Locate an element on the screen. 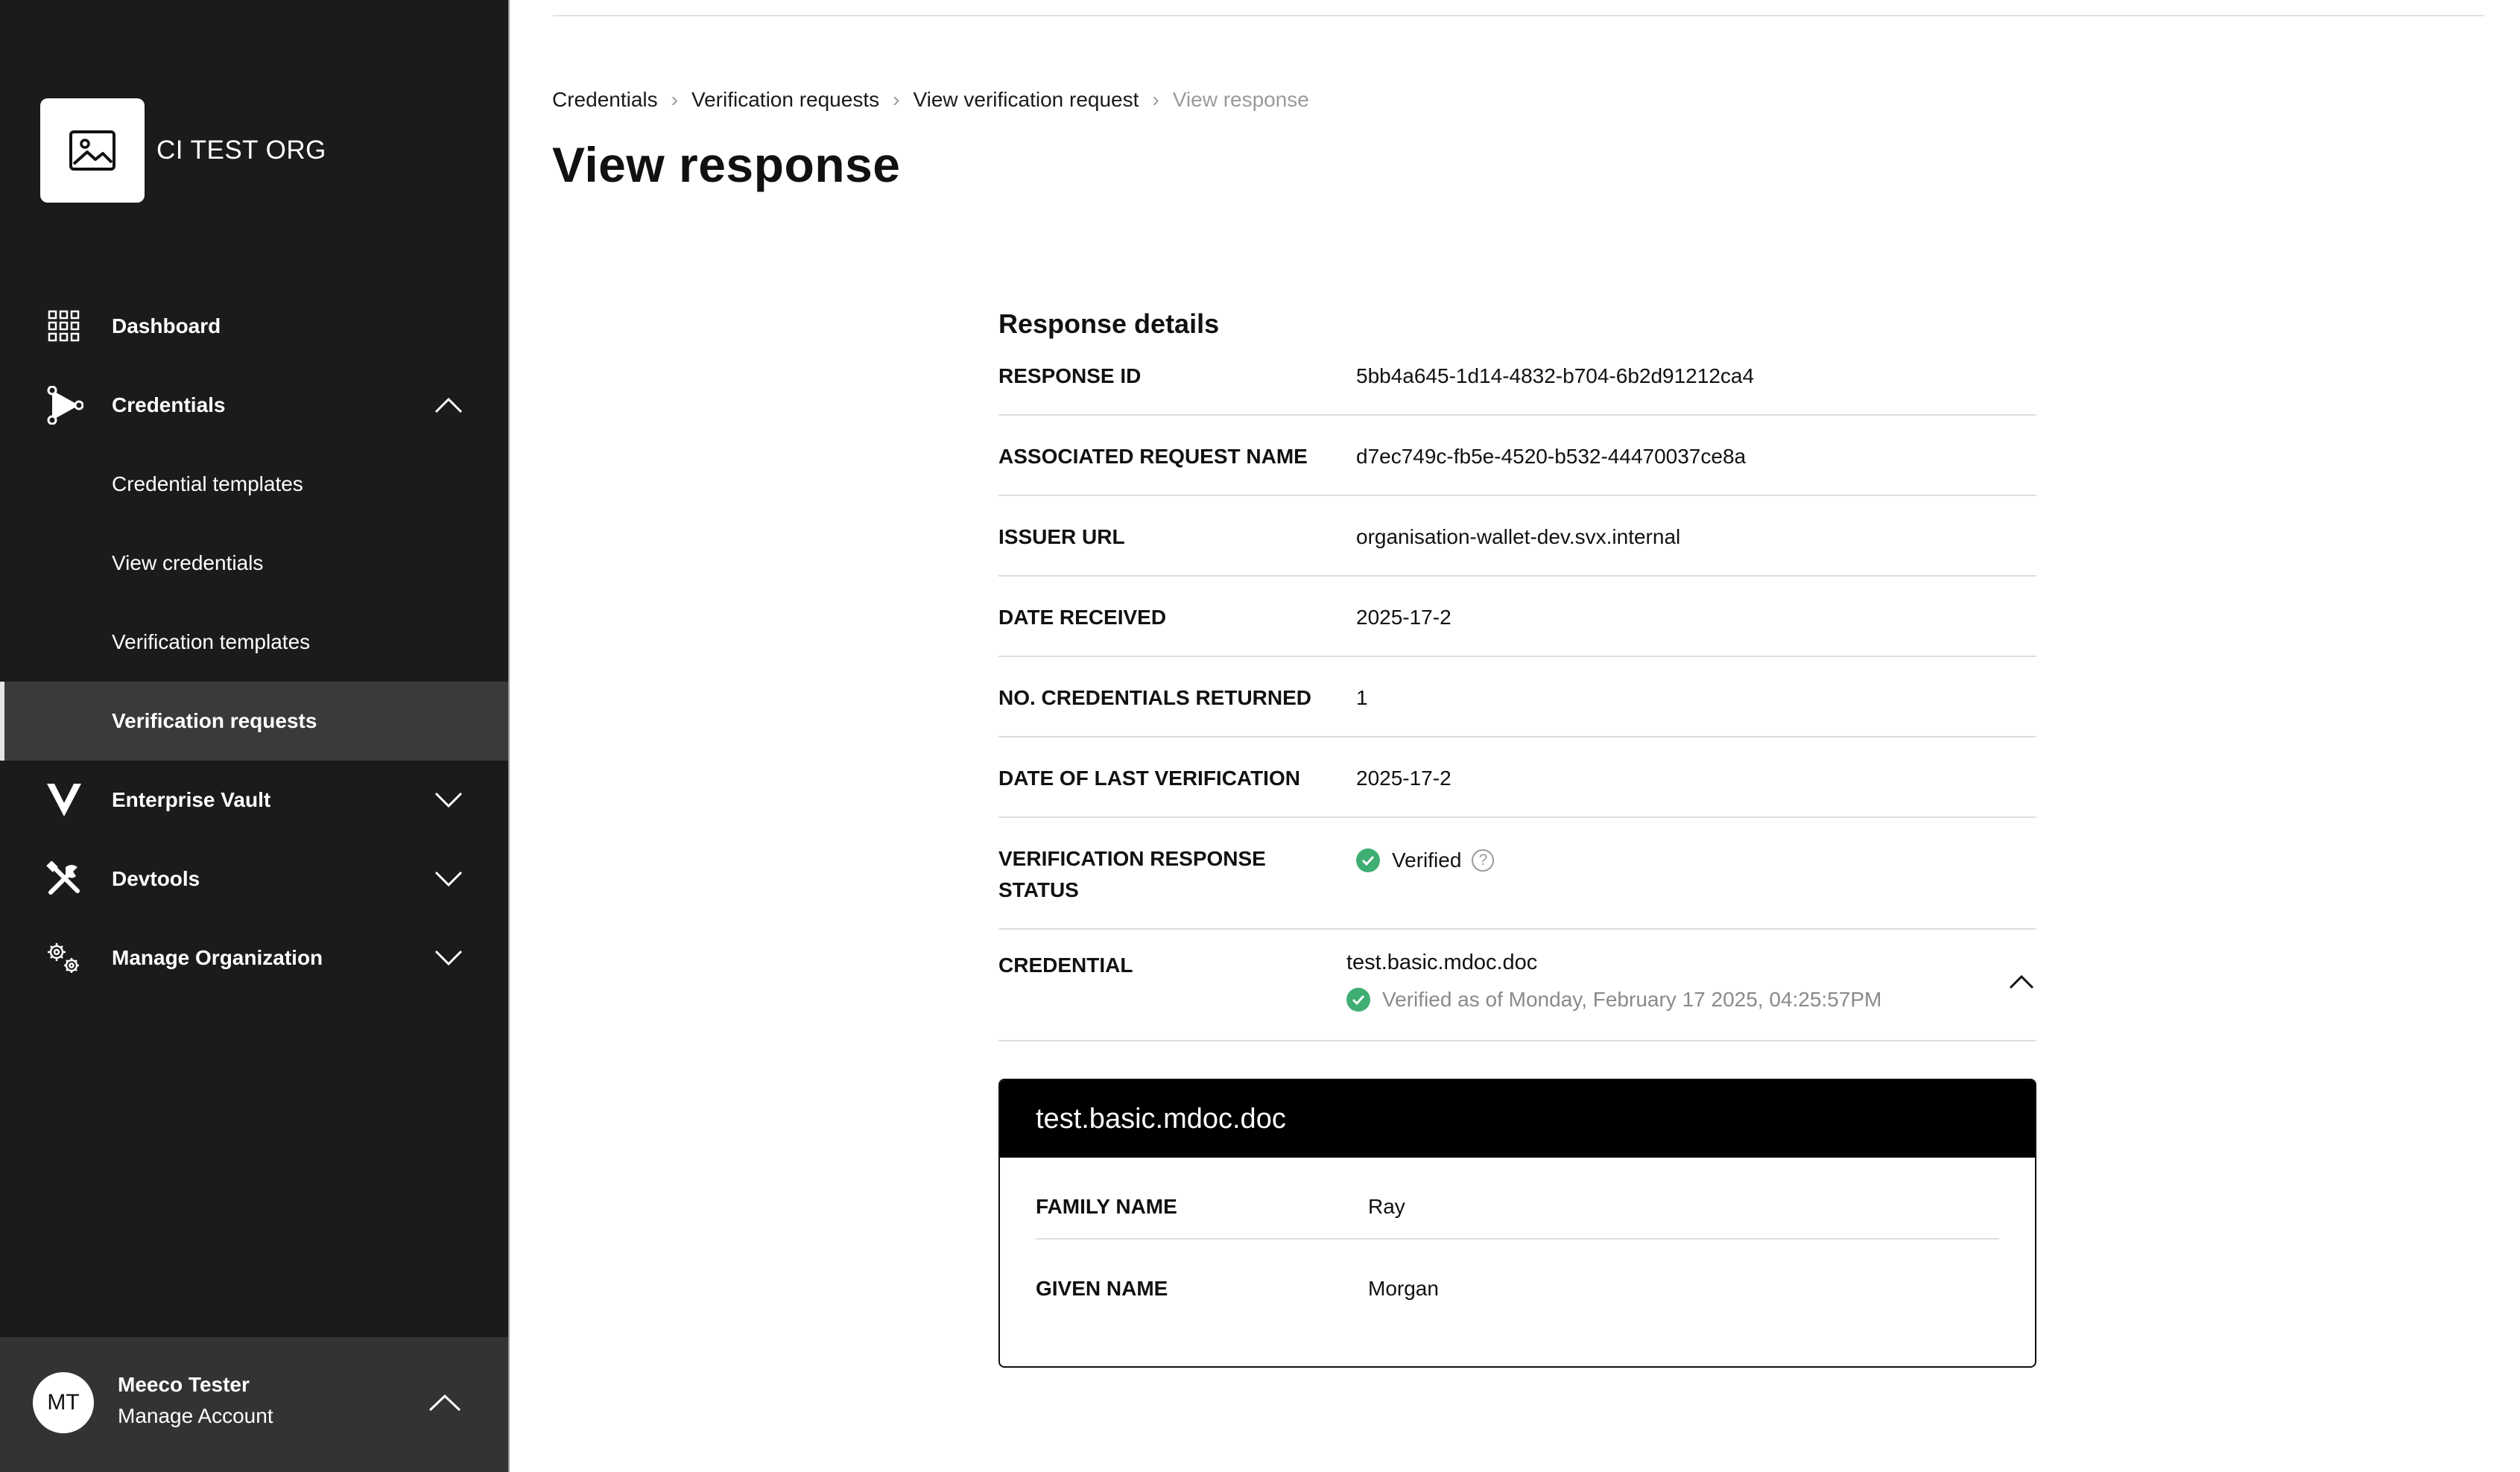 The image size is (2520, 1472). section-title: Response details is located at coordinates (1109, 323).